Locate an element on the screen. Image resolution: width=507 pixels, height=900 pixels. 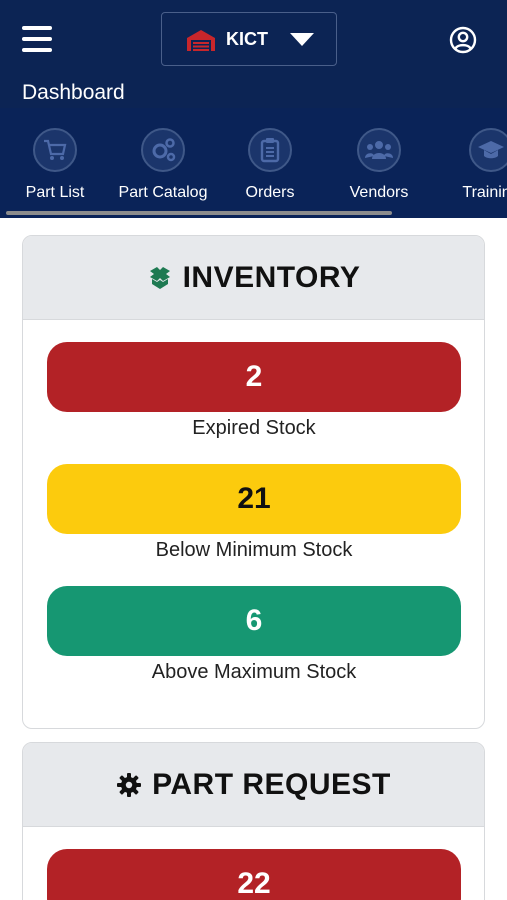
site-selector: KICT is located at coordinates (249, 39).